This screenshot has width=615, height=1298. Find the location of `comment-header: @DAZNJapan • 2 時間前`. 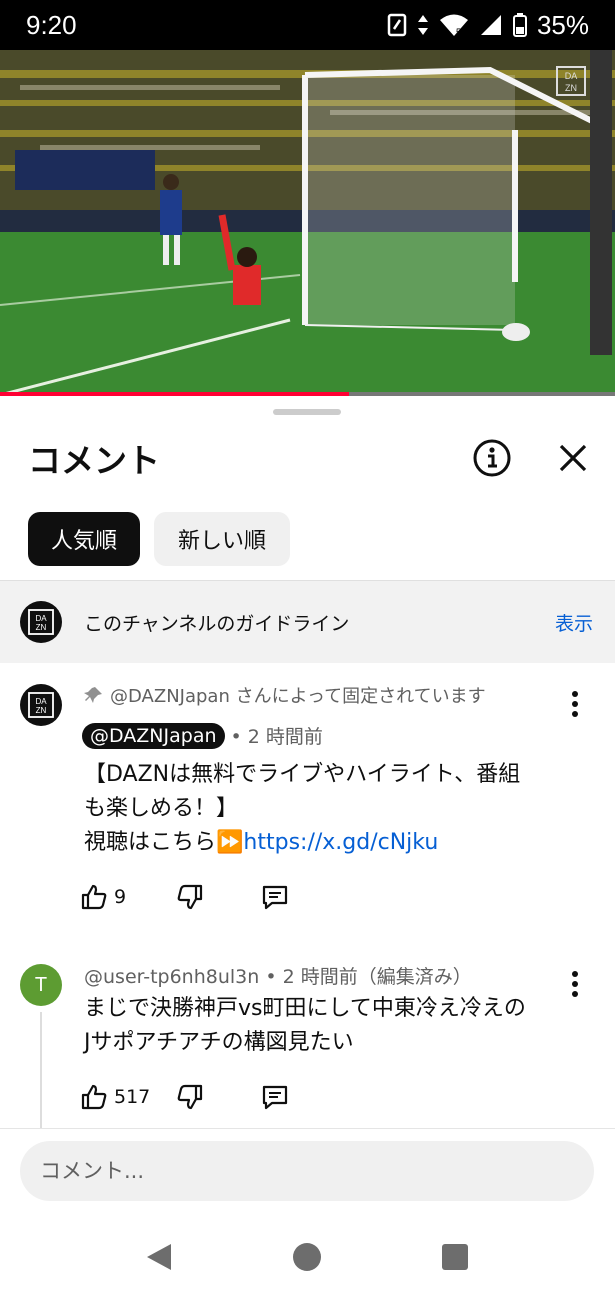

comment-header: @DAZNJapan • 2 時間前 is located at coordinates (202, 735).